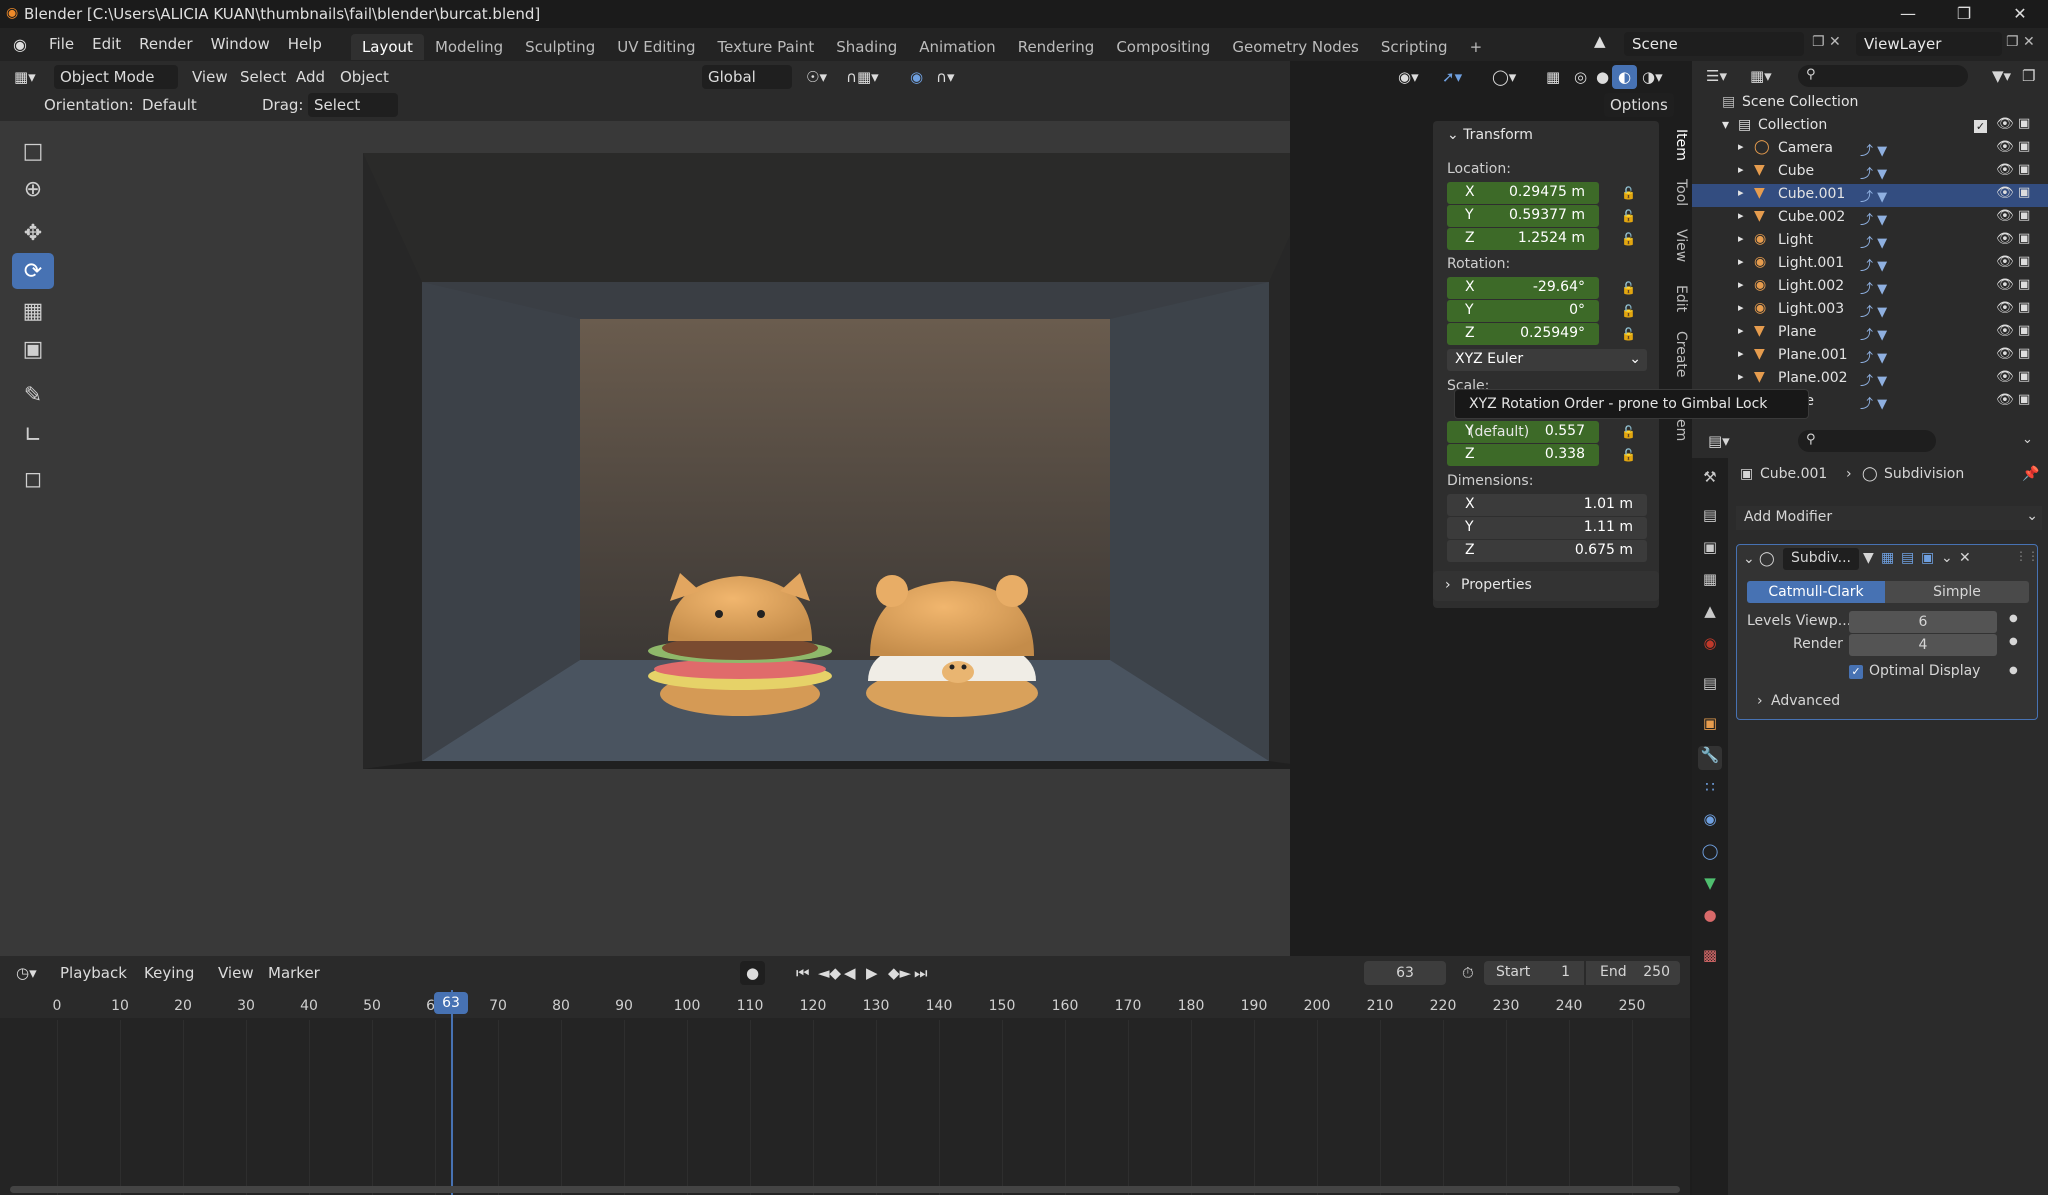 This screenshot has height=1195, width=2048. What do you see at coordinates (469, 47) in the screenshot?
I see `tab-modeling: Modeling` at bounding box center [469, 47].